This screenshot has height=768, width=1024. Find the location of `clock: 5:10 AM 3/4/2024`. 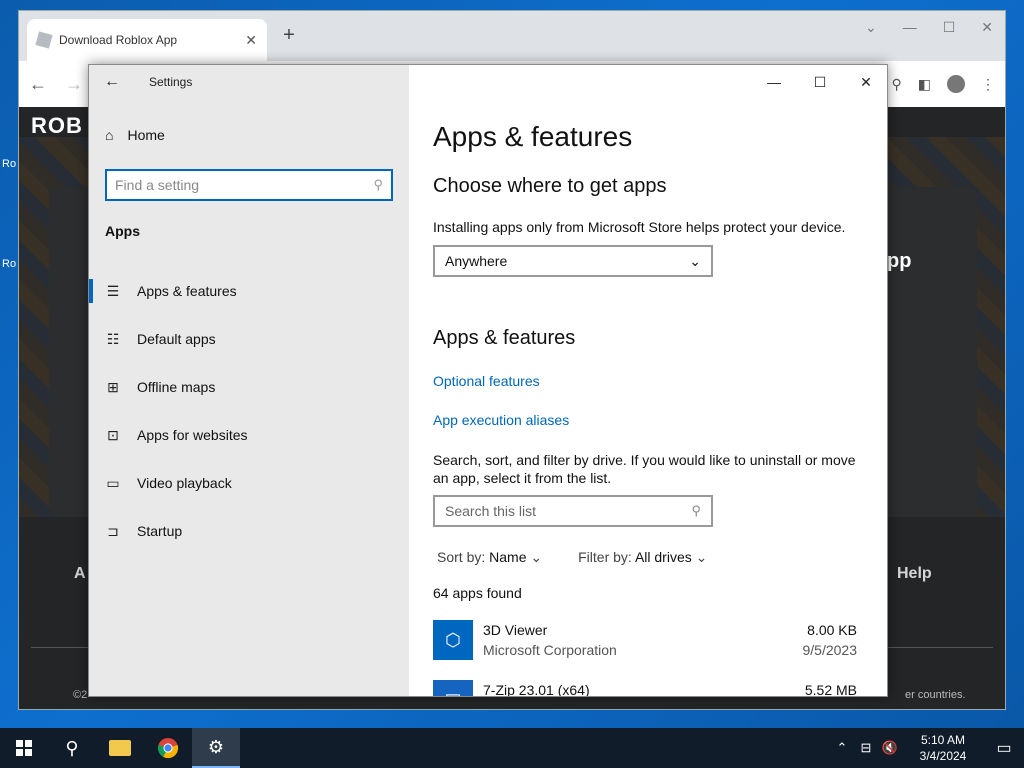

clock: 5:10 AM 3/4/2024 is located at coordinates (943, 748).